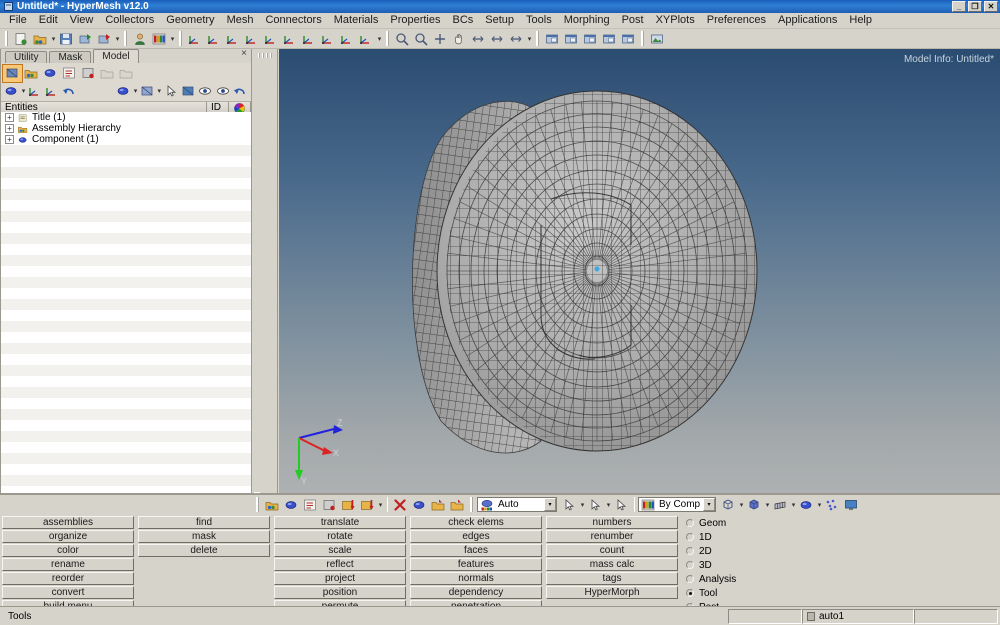  I want to click on toolbar-grip-window-group, so click(538, 38).